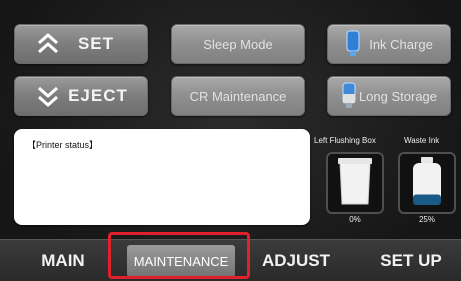  I want to click on cr-maintenance-label: CR Maintenance, so click(238, 96).